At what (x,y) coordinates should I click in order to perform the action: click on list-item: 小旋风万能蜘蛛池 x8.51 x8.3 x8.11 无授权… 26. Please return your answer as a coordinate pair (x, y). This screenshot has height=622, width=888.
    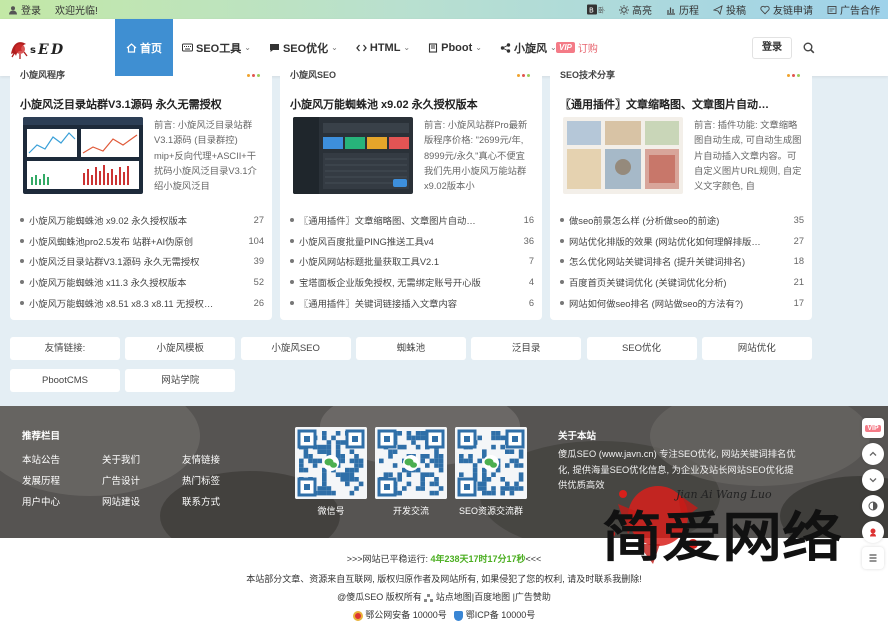
    Looking at the image, I should click on (142, 302).